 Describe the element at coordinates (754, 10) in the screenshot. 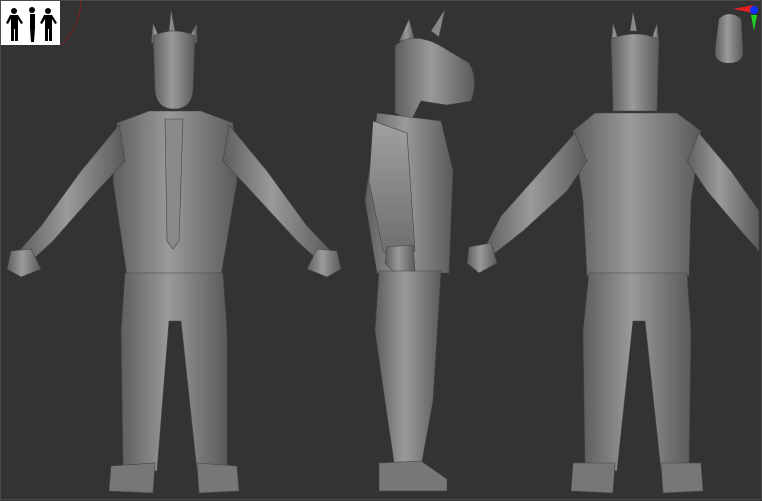

I see `z-axis-icon` at that location.